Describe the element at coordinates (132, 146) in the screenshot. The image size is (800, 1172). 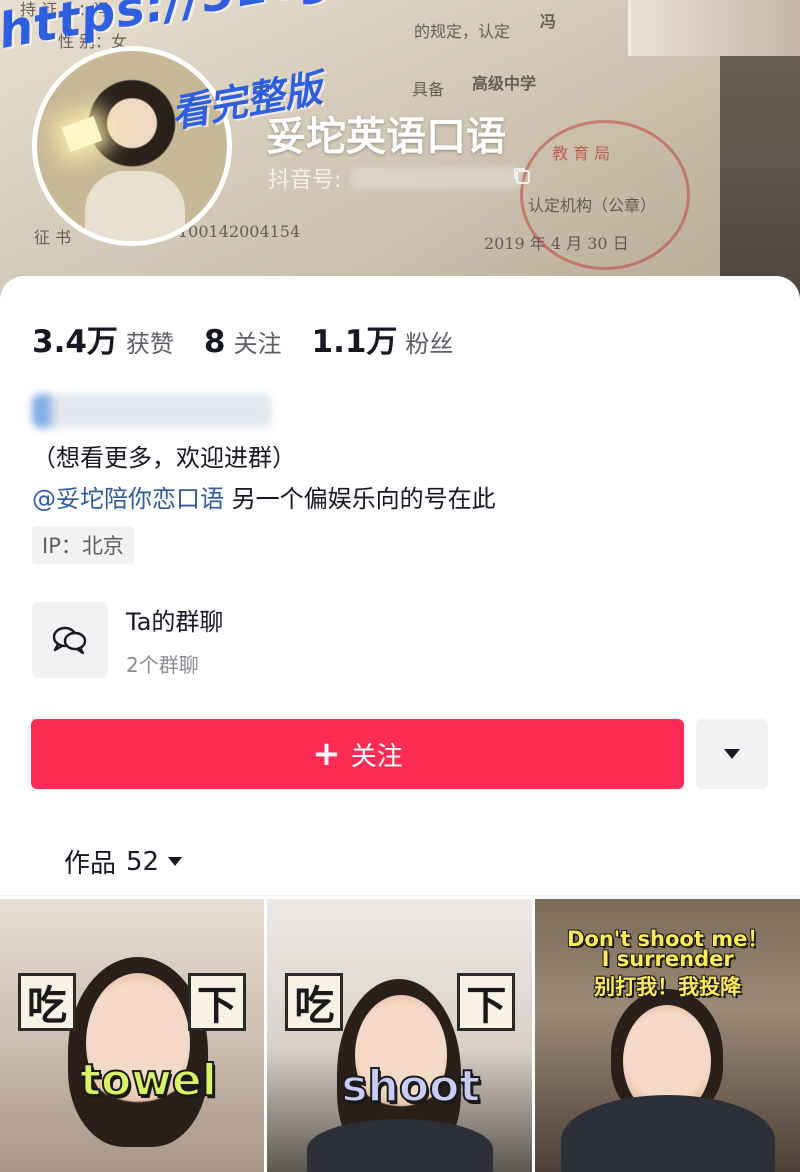
I see `avatar` at that location.